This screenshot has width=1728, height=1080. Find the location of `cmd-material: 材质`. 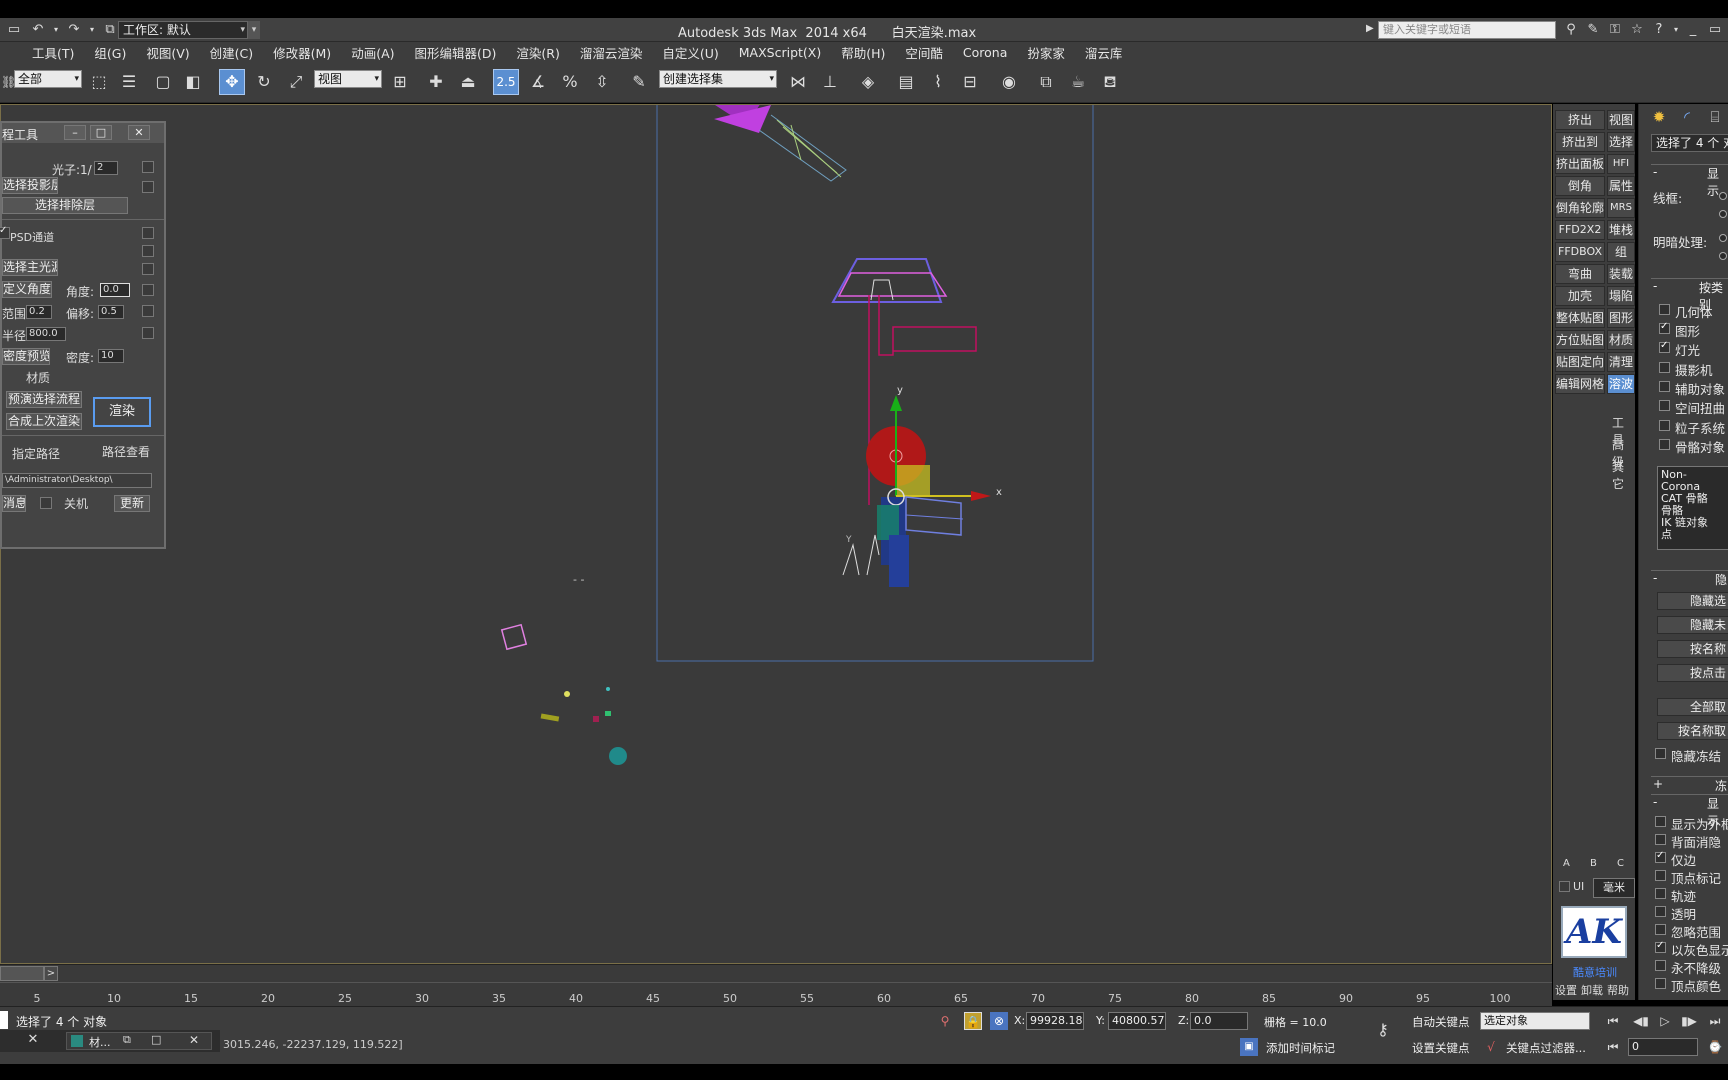

cmd-material: 材质 is located at coordinates (1621, 340).